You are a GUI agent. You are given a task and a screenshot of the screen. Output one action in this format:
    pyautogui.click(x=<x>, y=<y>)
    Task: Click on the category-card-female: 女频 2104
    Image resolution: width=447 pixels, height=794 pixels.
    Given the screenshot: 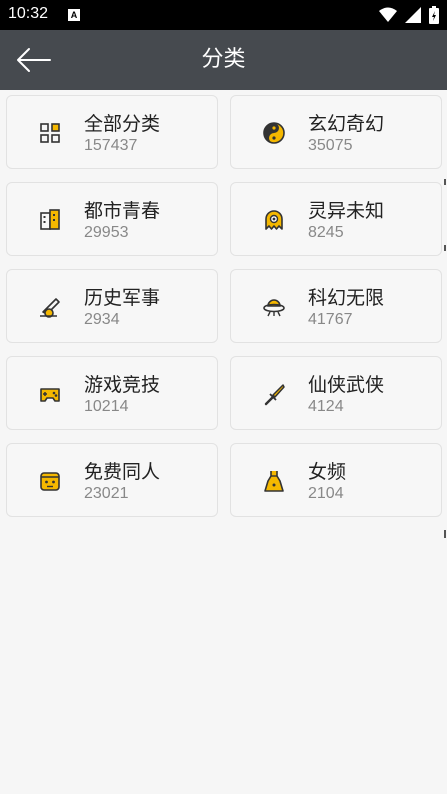 What is the action you would take?
    pyautogui.click(x=336, y=480)
    